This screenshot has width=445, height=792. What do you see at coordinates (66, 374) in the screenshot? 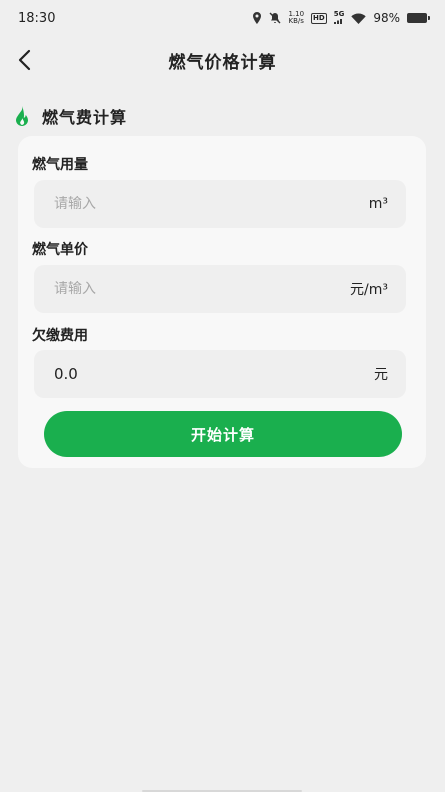
I see `owed-value: 0.0` at bounding box center [66, 374].